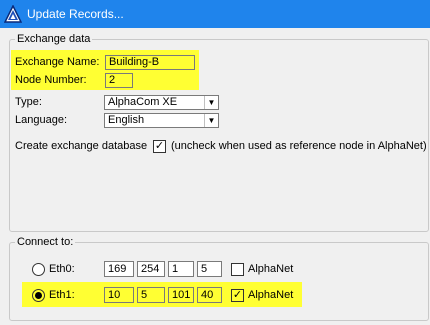 The width and height of the screenshot is (430, 325). I want to click on app-icon, so click(13, 14).